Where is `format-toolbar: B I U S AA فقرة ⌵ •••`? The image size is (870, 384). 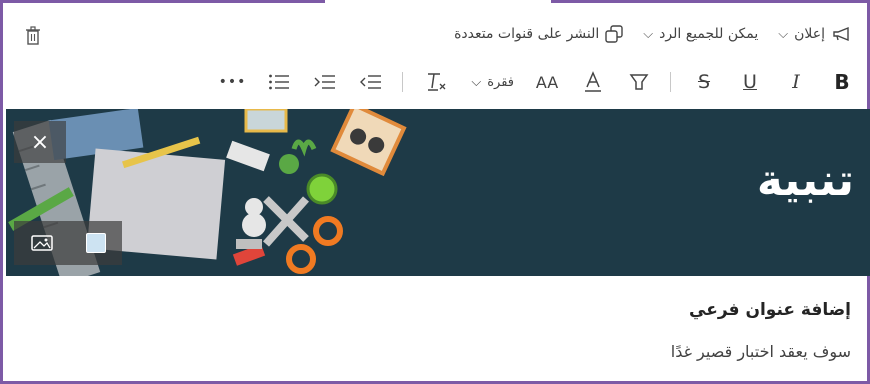
format-toolbar: B I U S AA فقرة ⌵ ••• is located at coordinates (509, 82).